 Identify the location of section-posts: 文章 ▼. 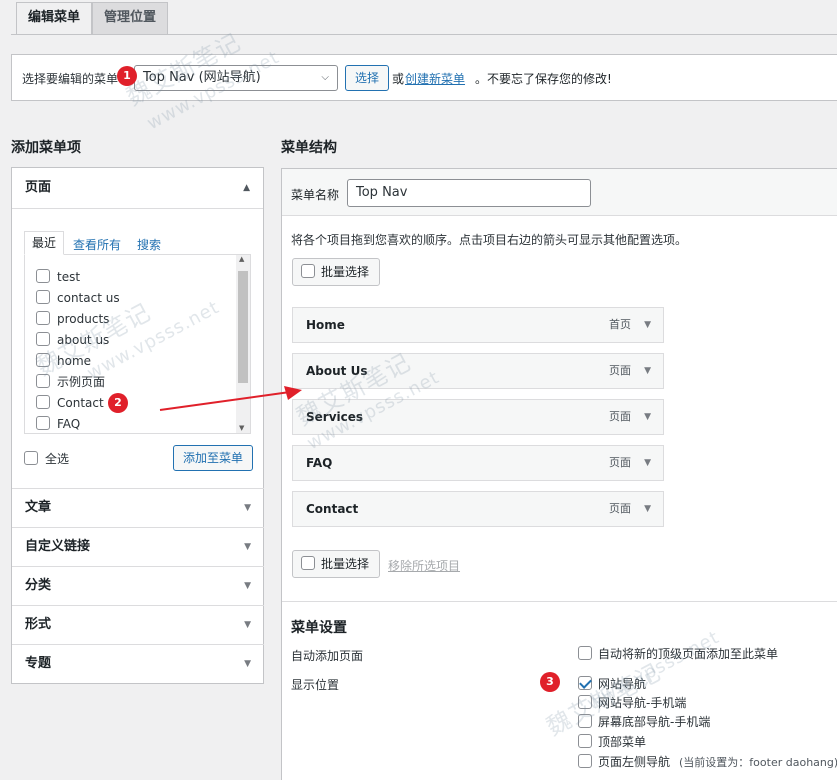
(138, 507).